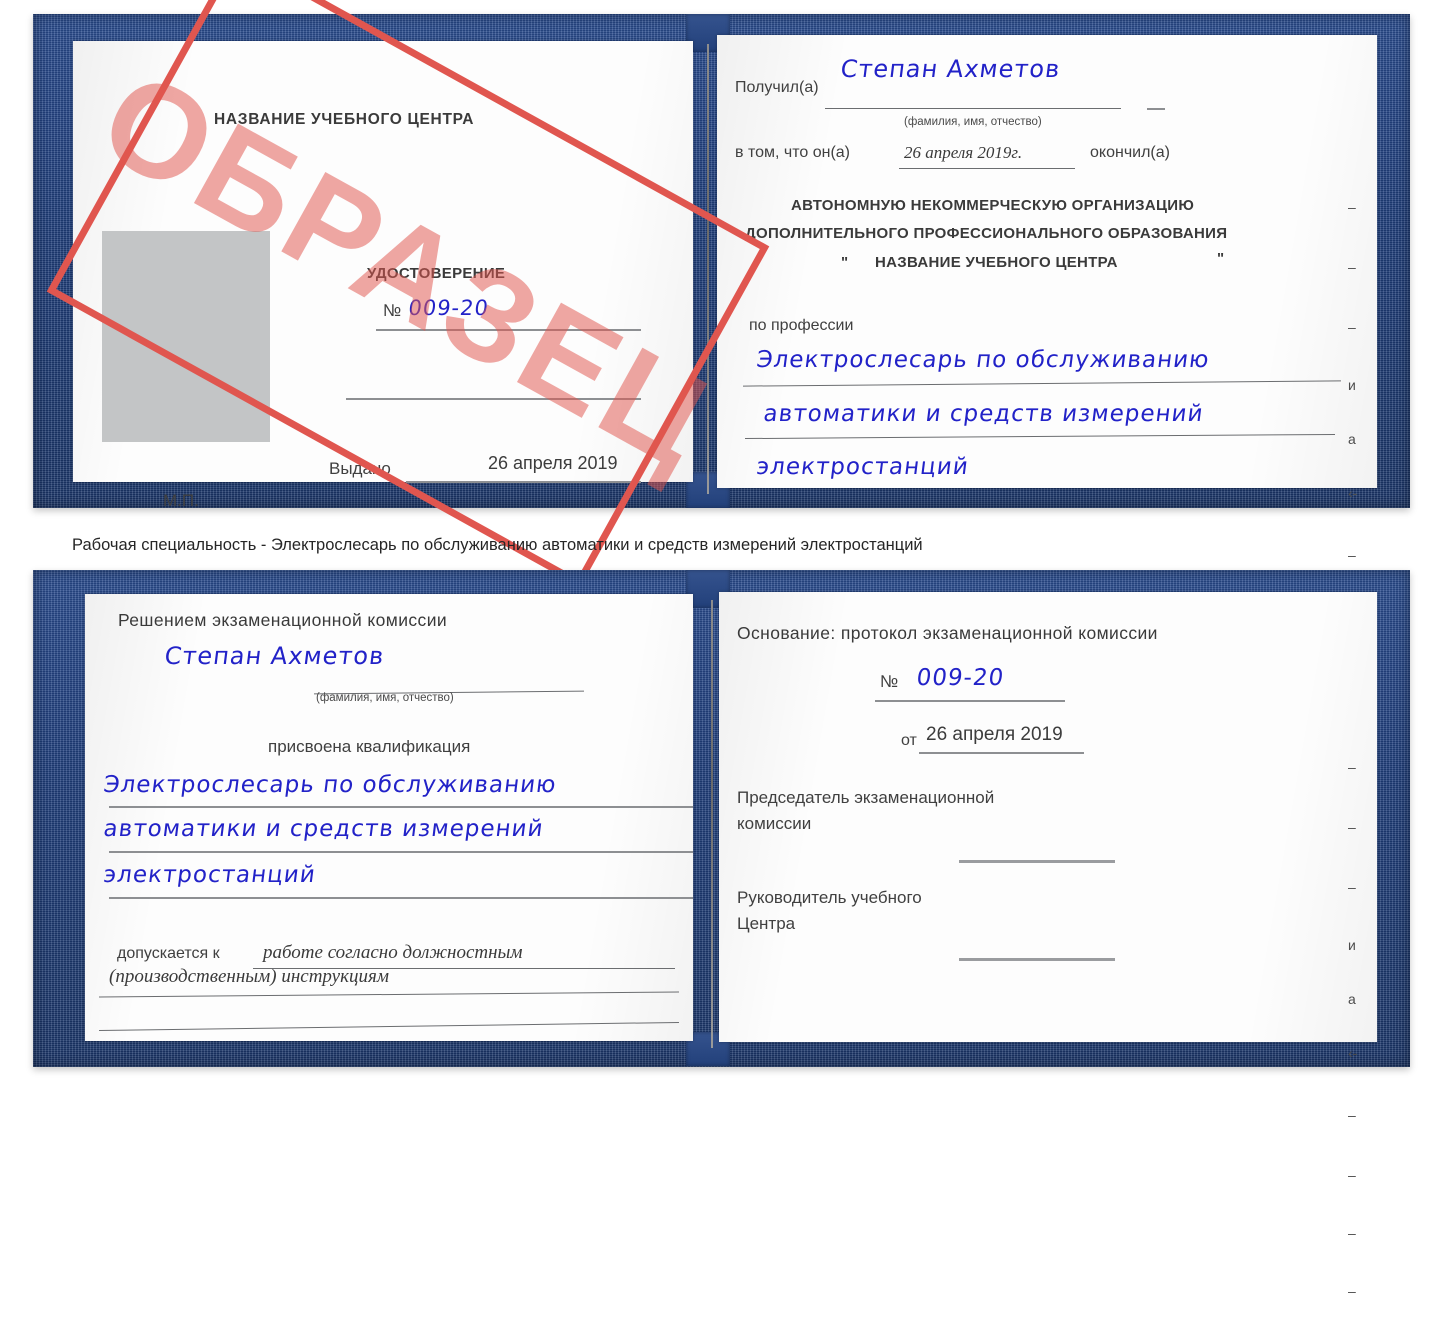 The width and height of the screenshot is (1448, 1328). I want to click on top-right-received-rule-short, so click(1156, 109).